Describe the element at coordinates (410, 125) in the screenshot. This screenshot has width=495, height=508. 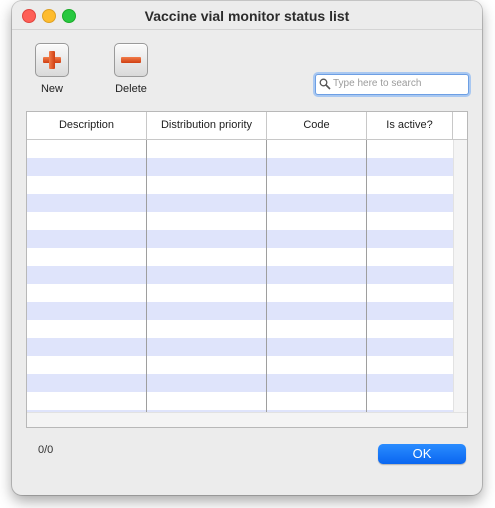
I see `column-header-is-active: Is active?` at that location.